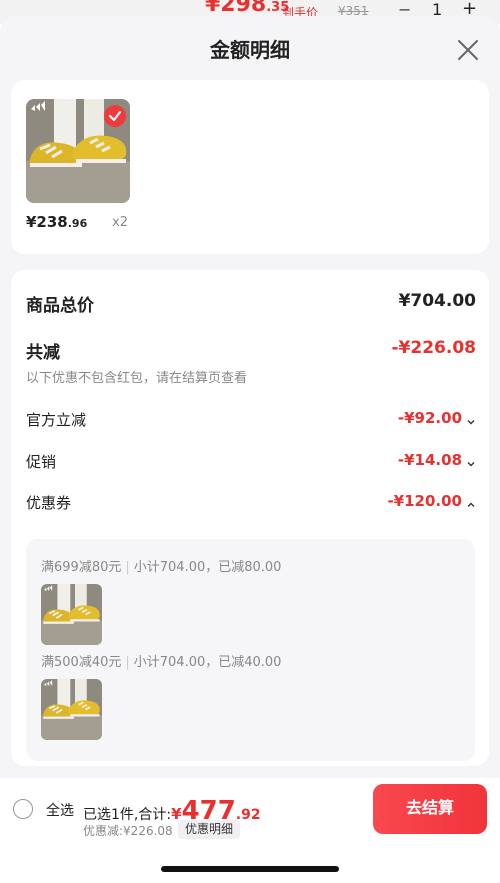 Image resolution: width=500 pixels, height=883 pixels. Describe the element at coordinates (128, 831) in the screenshot. I see `discount-summary: 优惠减:¥226.08` at that location.